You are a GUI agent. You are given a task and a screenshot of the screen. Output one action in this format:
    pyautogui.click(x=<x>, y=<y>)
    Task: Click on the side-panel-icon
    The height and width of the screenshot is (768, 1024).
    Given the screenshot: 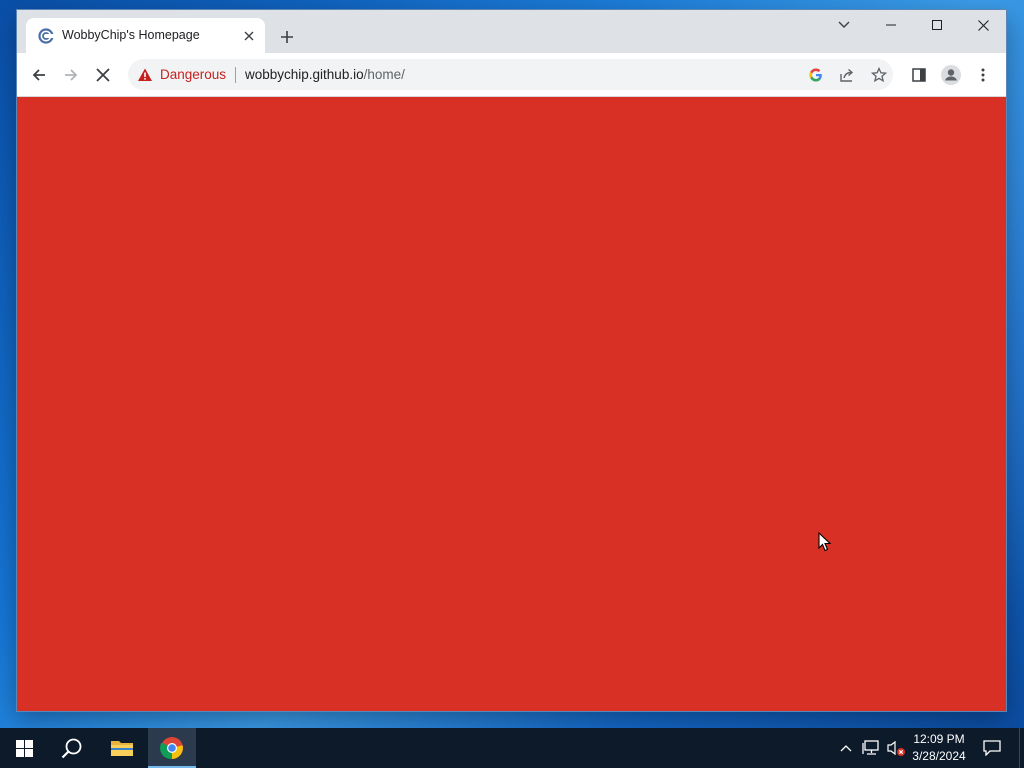 What is the action you would take?
    pyautogui.click(x=919, y=75)
    